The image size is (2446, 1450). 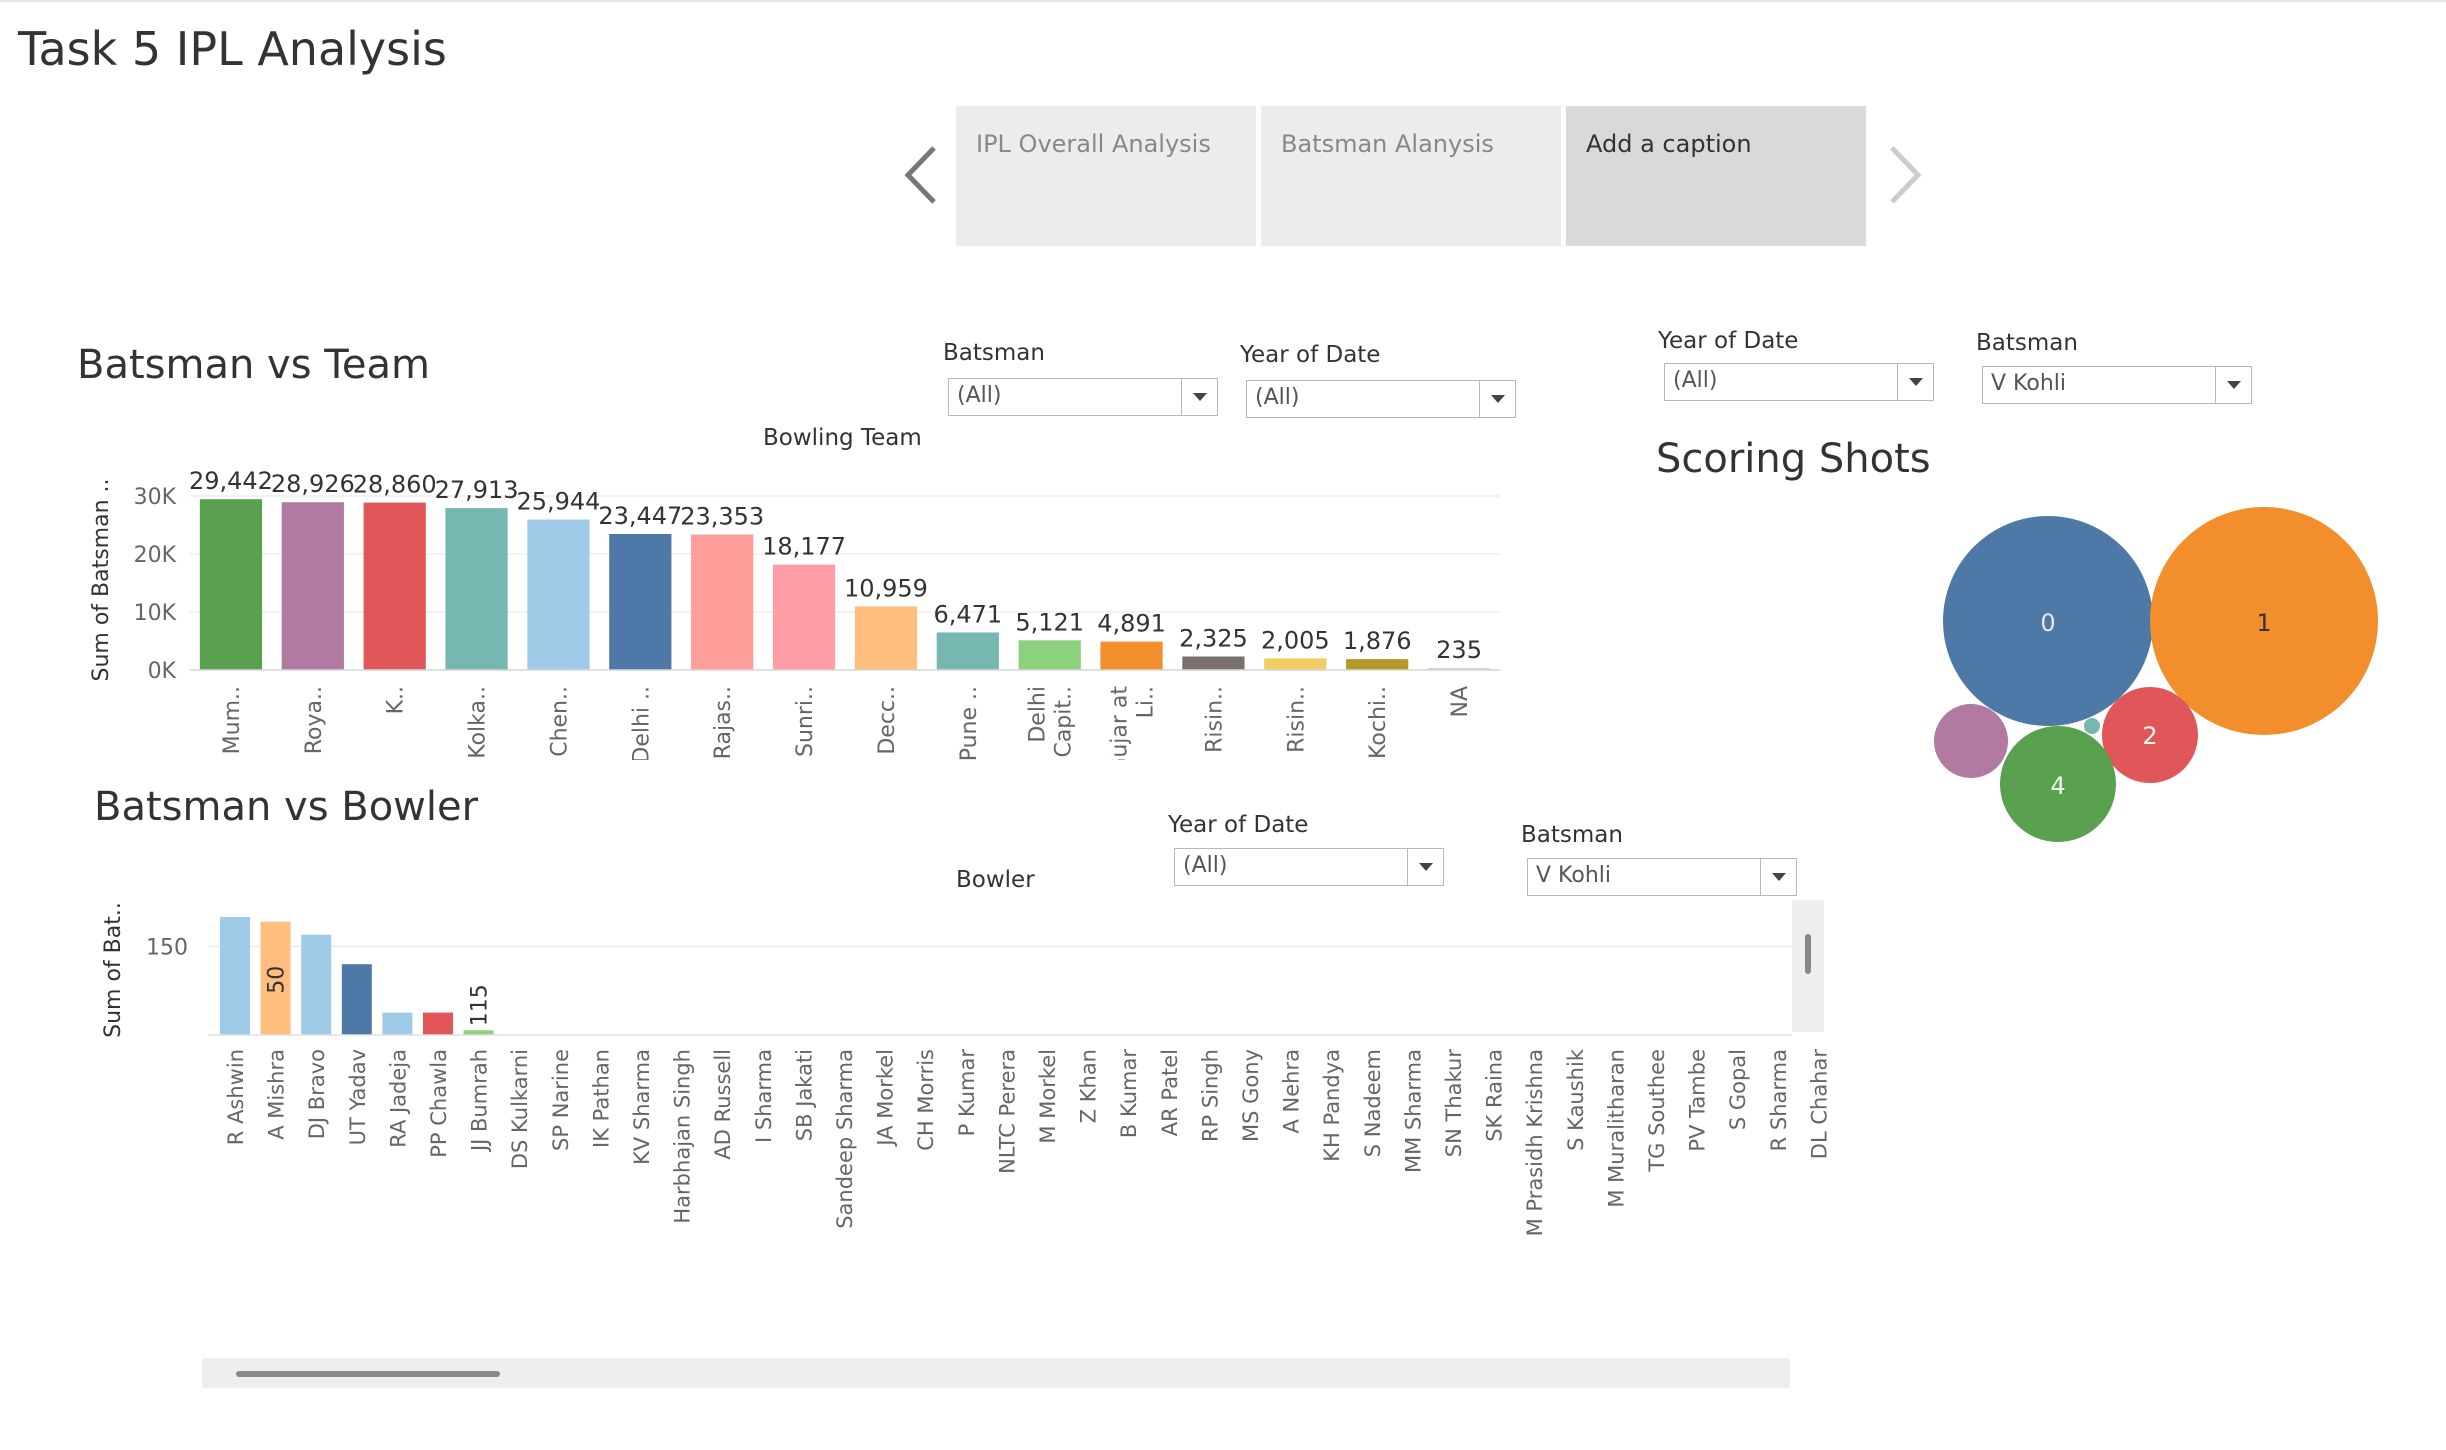 I want to click on bowler-x-tick-label: PP Chawla, so click(x=439, y=1103).